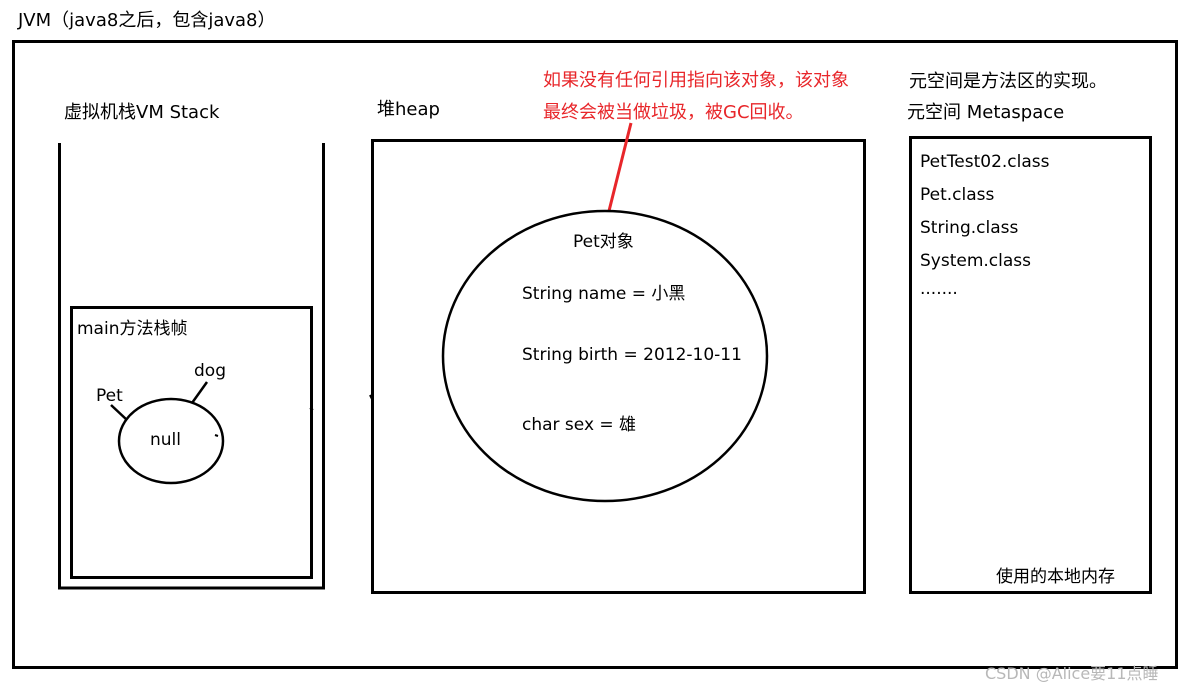 The height and width of the screenshot is (691, 1199). Describe the element at coordinates (975, 261) in the screenshot. I see `metaspace-class-item: System.class` at that location.